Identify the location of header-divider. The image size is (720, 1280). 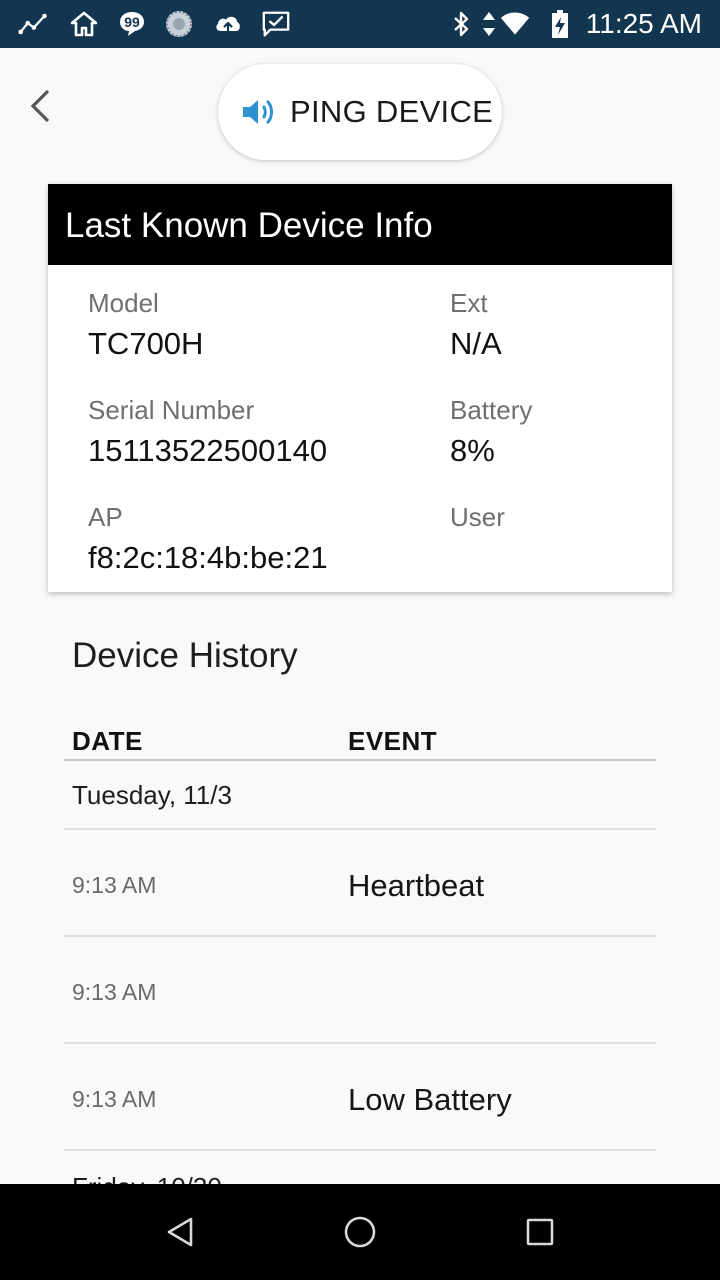
(360, 760).